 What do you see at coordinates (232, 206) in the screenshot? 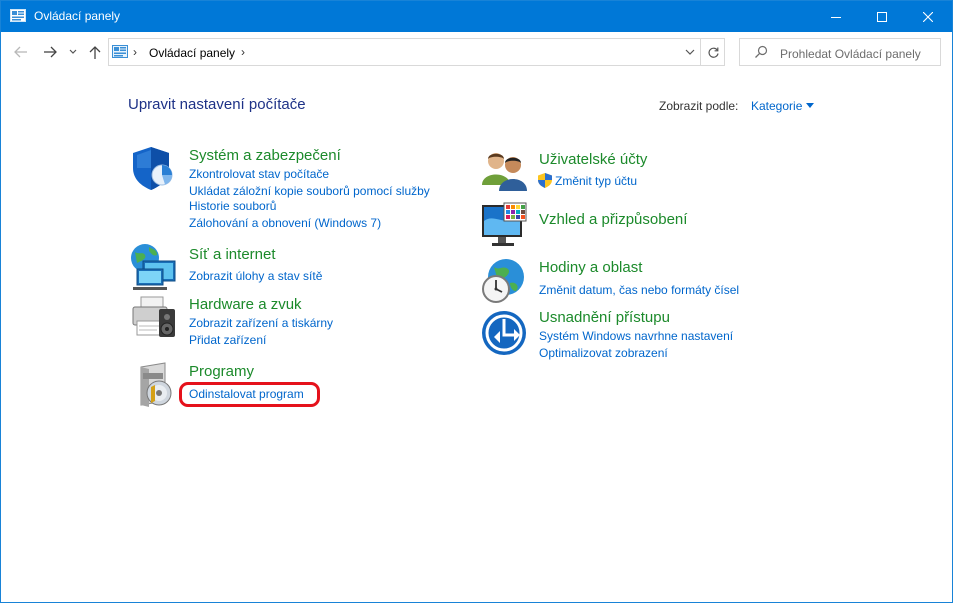
I see `link-file-history: Historie souborů` at bounding box center [232, 206].